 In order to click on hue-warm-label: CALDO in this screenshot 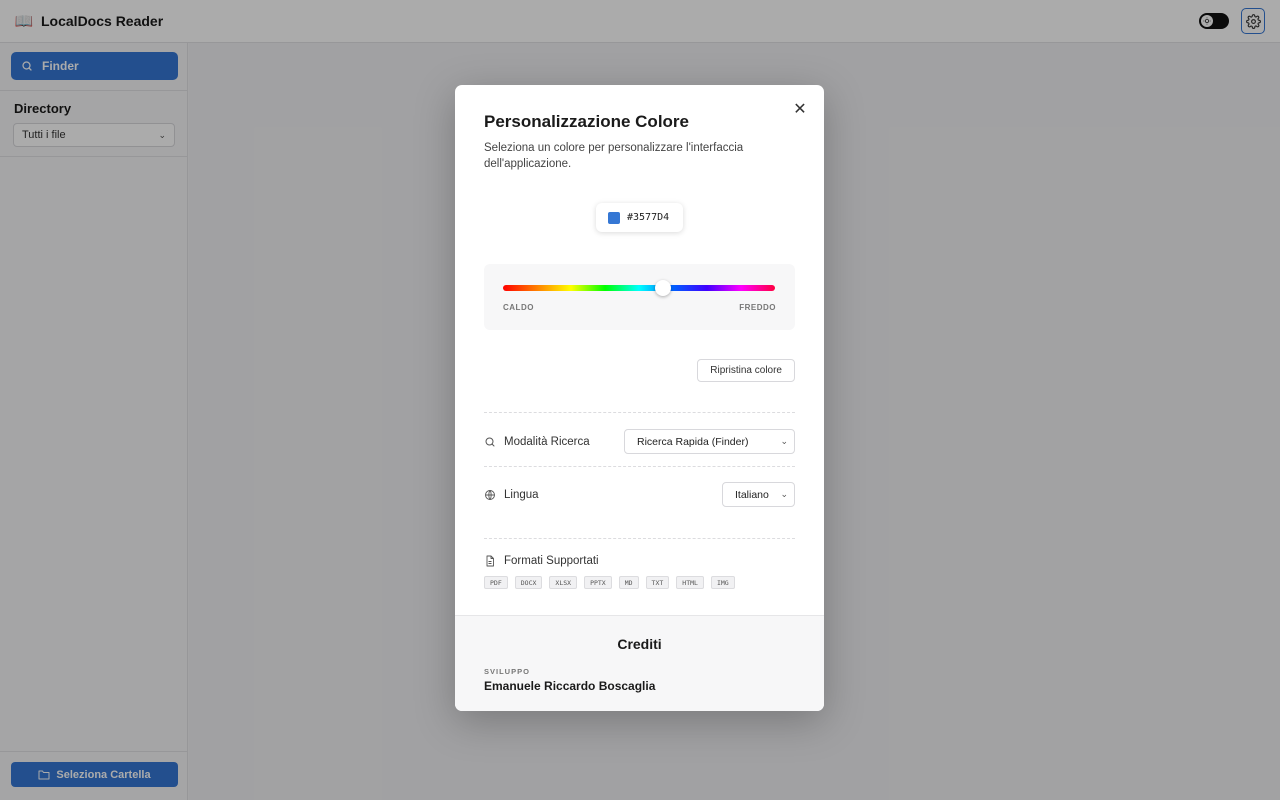, I will do `click(518, 307)`.